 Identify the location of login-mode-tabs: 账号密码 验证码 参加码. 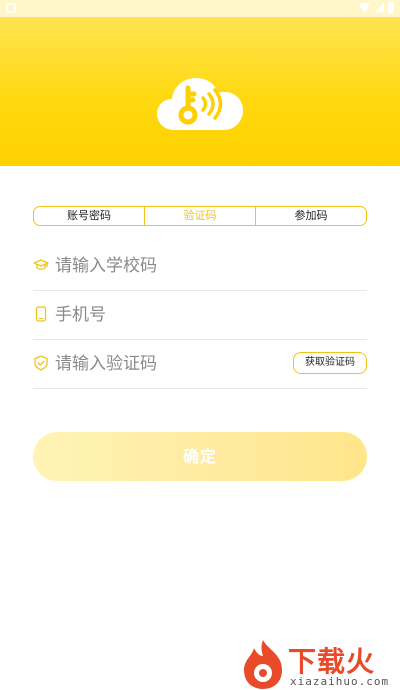
(200, 216).